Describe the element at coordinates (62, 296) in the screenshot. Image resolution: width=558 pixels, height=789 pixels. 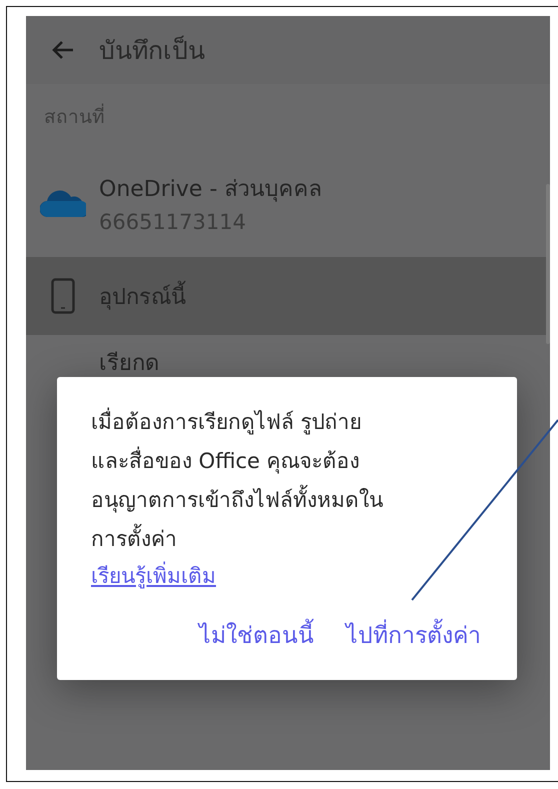
I see `phone-icon` at that location.